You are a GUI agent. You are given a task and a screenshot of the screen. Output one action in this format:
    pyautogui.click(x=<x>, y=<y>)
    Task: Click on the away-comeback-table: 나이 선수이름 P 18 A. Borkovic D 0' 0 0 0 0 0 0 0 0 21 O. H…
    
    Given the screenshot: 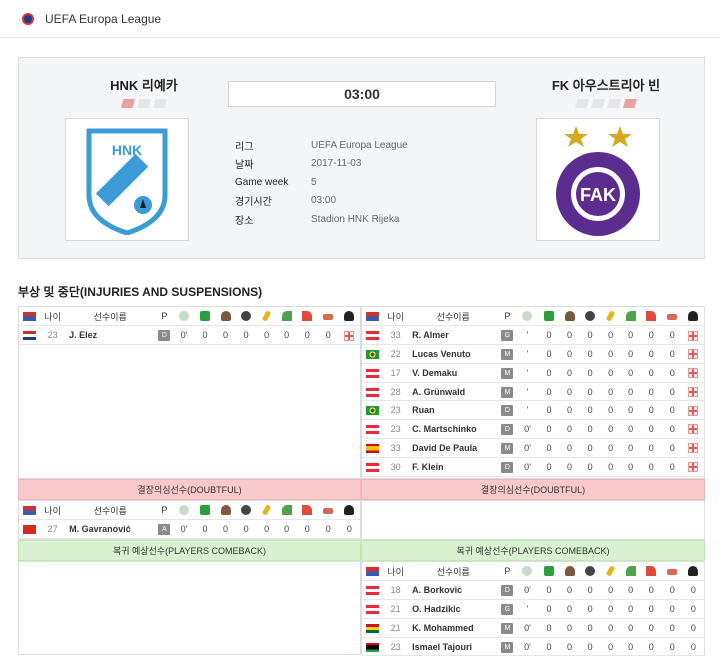 What is the action you would take?
    pyautogui.click(x=533, y=609)
    